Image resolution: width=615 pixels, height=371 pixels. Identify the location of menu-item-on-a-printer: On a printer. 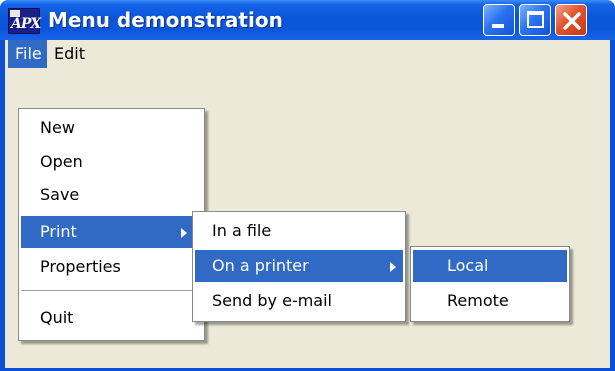
(299, 266).